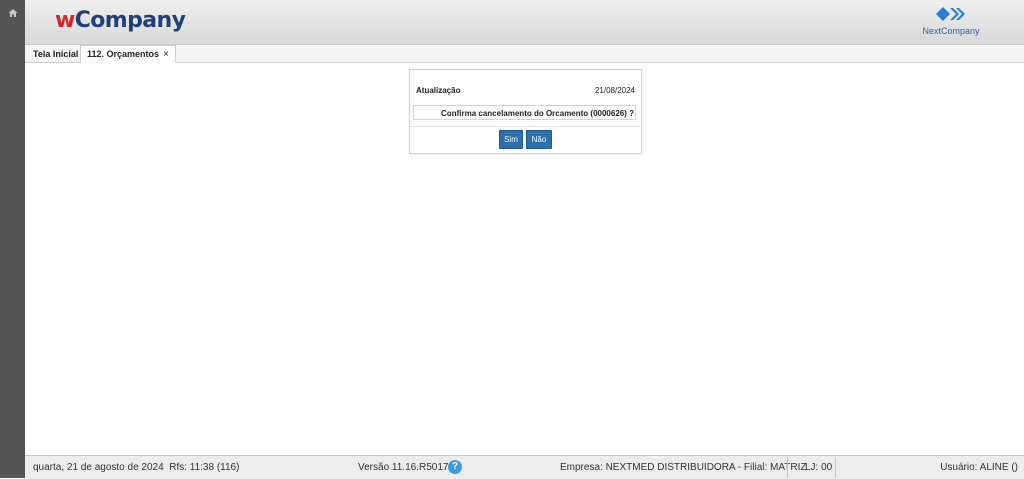 The width and height of the screenshot is (1024, 479). I want to click on status-version: Versão 11.16.R5017, so click(403, 467).